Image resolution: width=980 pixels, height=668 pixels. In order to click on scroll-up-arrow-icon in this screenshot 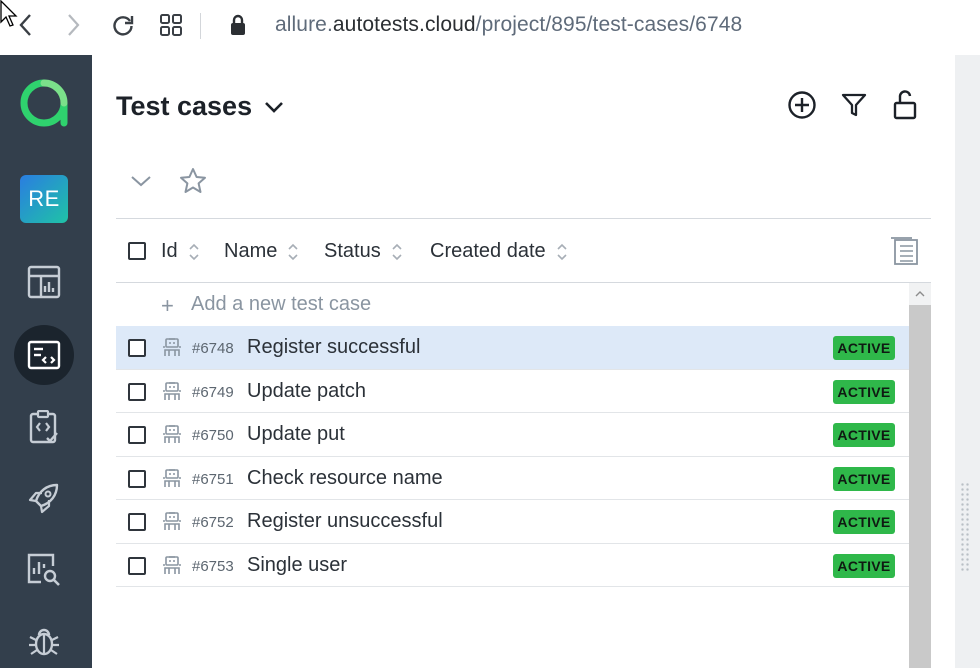, I will do `click(920, 294)`.